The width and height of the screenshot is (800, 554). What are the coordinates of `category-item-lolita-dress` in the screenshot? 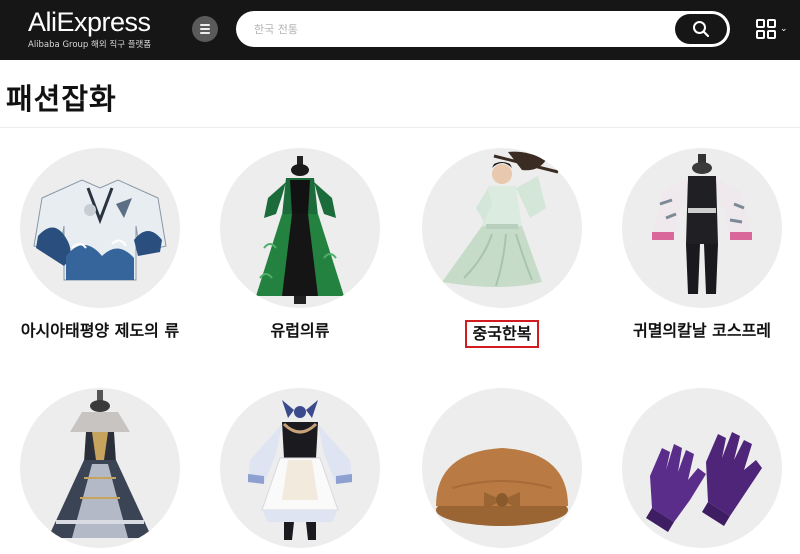 It's located at (100, 467).